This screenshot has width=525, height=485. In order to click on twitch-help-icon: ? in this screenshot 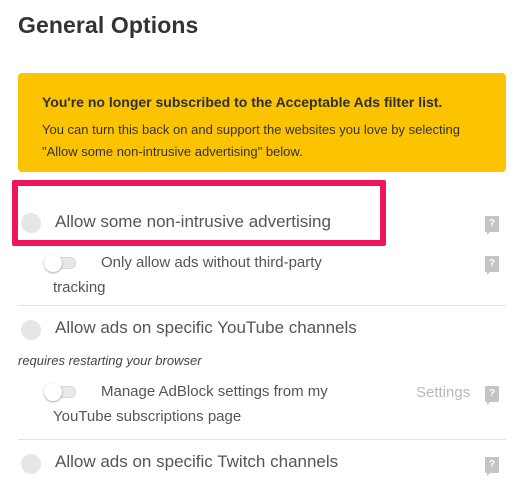, I will do `click(492, 466)`.